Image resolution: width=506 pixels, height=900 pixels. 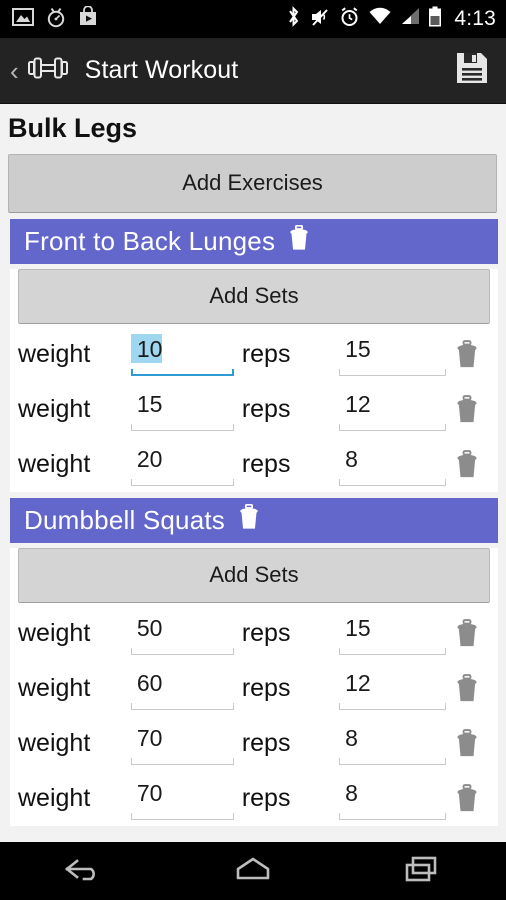 I want to click on home-icon, so click(x=253, y=871).